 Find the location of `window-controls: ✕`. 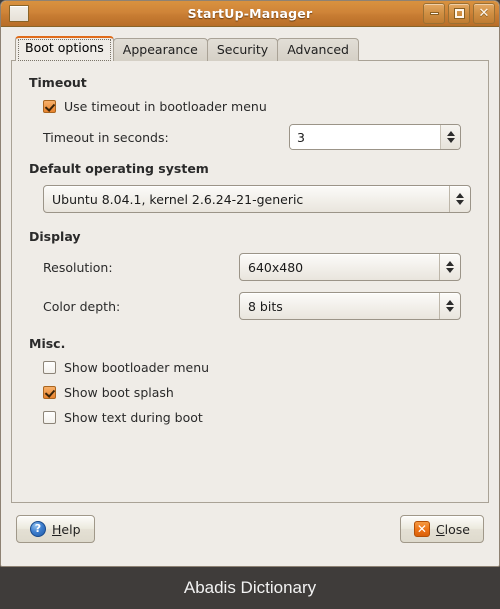

window-controls: ✕ is located at coordinates (457, 13).